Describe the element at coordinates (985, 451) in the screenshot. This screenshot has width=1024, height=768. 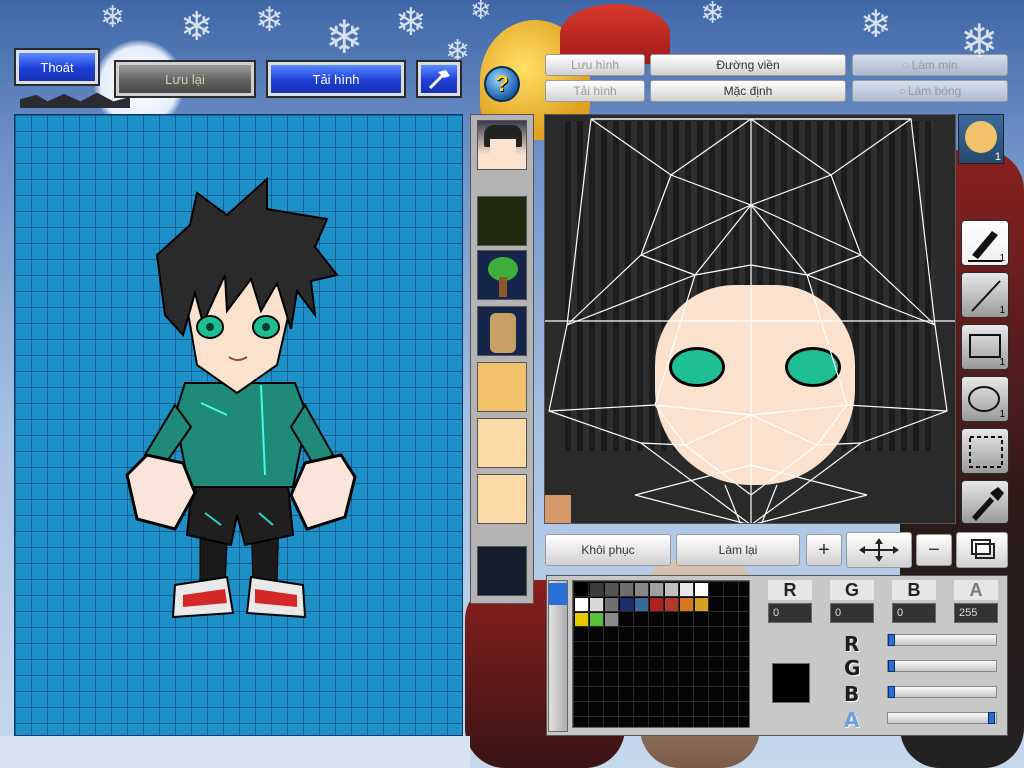
I see `selection-tool` at that location.